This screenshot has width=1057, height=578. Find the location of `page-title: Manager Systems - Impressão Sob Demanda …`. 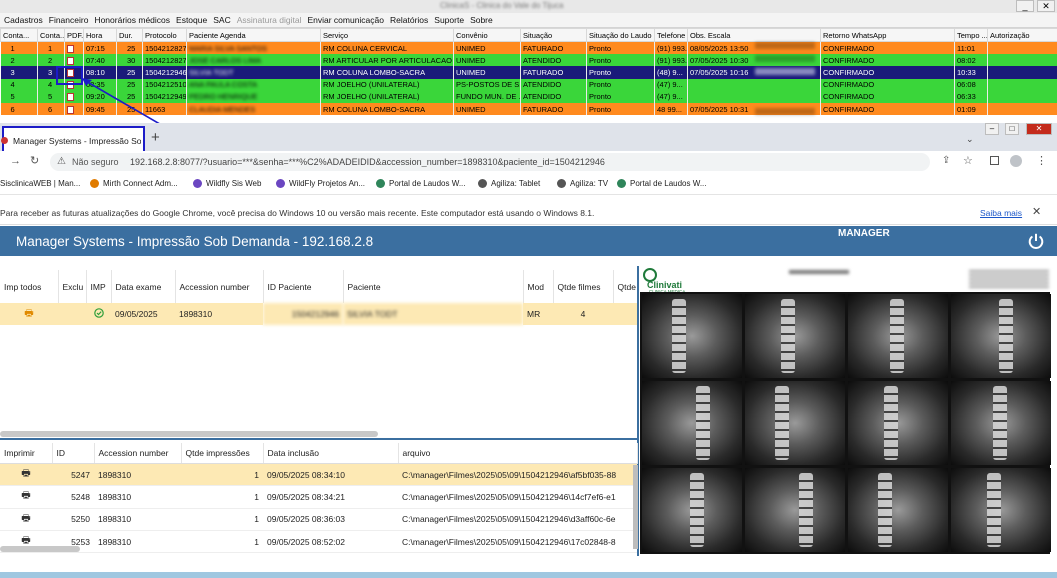

page-title: Manager Systems - Impressão Sob Demanda … is located at coordinates (195, 241).